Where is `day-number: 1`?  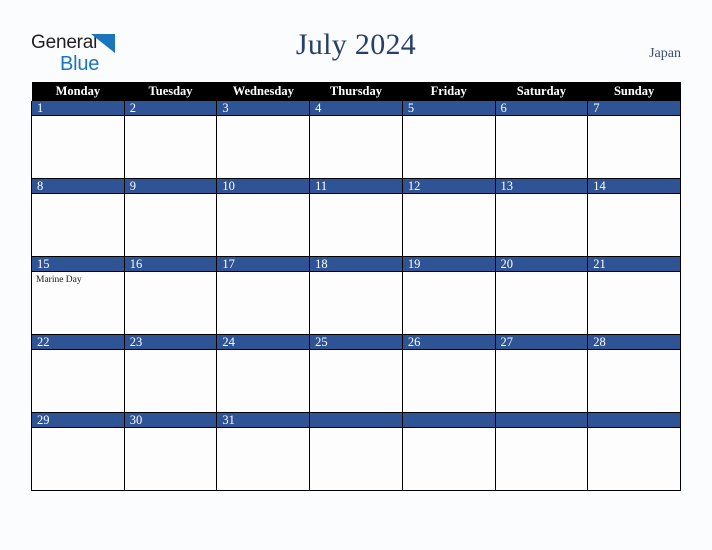
day-number: 1 is located at coordinates (78, 108).